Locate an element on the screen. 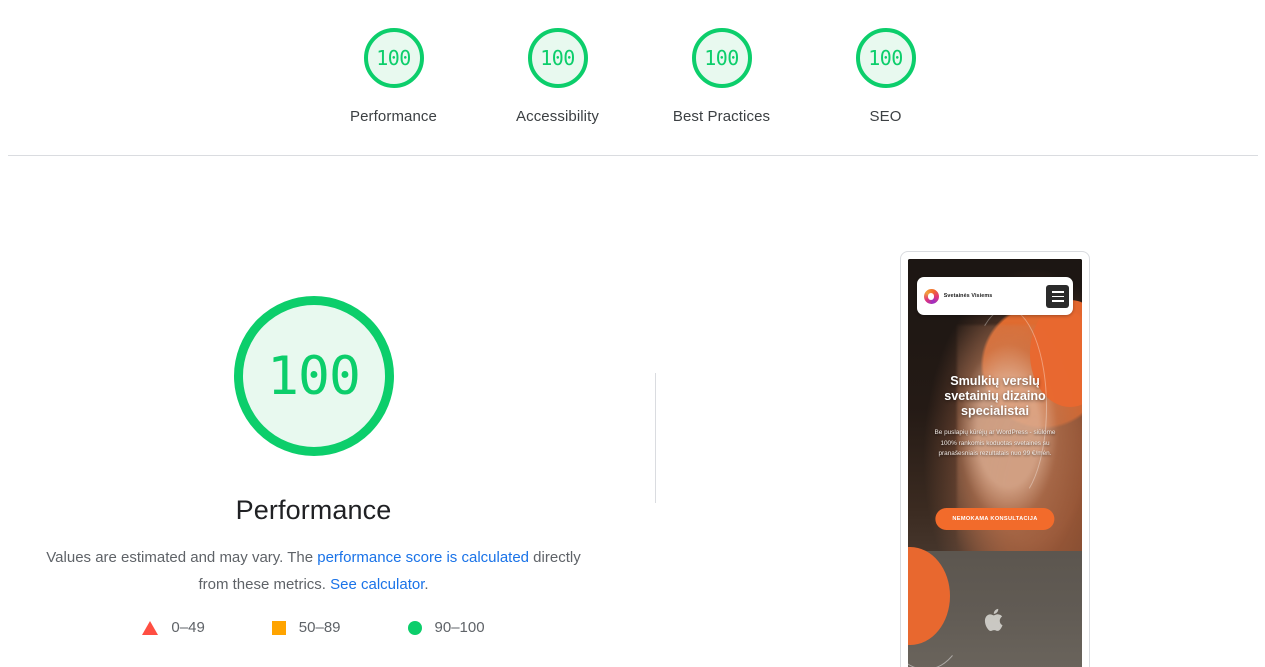 The width and height of the screenshot is (1265, 667). summary-gauge-seo: 100 SEO is located at coordinates (886, 76).